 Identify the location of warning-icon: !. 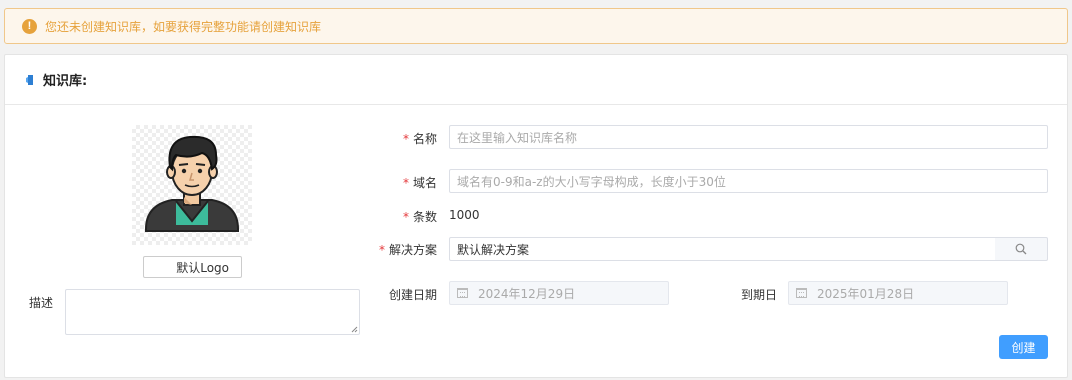
(29, 26).